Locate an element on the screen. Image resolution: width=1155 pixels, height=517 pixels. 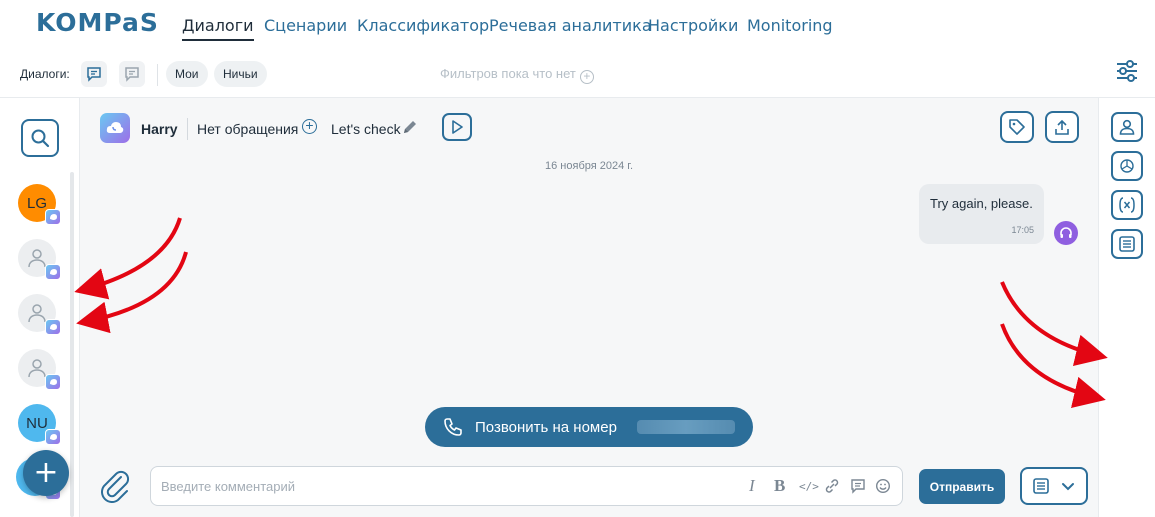
edit-subject-button is located at coordinates (410, 129).